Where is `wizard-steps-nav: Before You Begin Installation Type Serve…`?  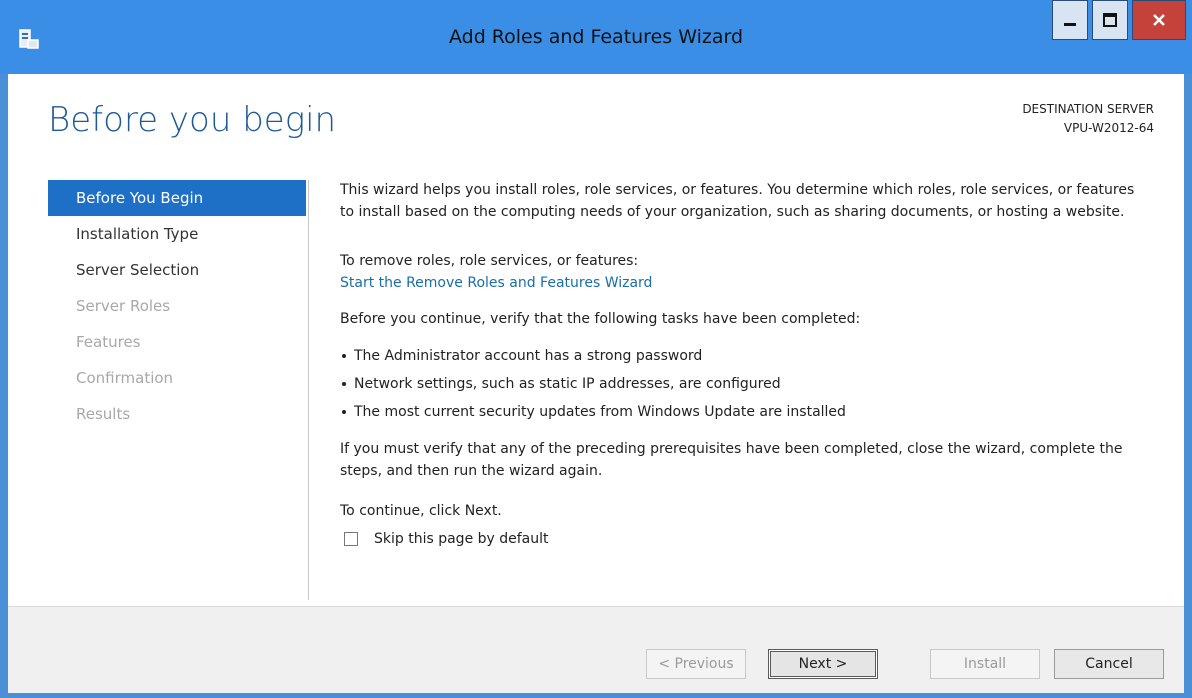 wizard-steps-nav: Before You Begin Installation Type Serve… is located at coordinates (177, 306).